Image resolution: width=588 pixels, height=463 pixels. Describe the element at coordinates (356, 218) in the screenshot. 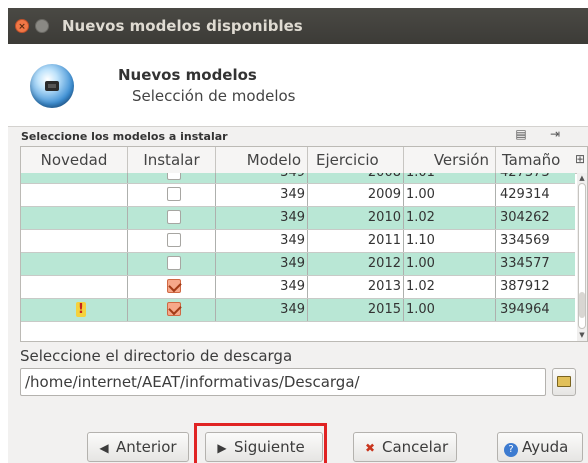

I see `cell-ejercicio: 2010` at that location.